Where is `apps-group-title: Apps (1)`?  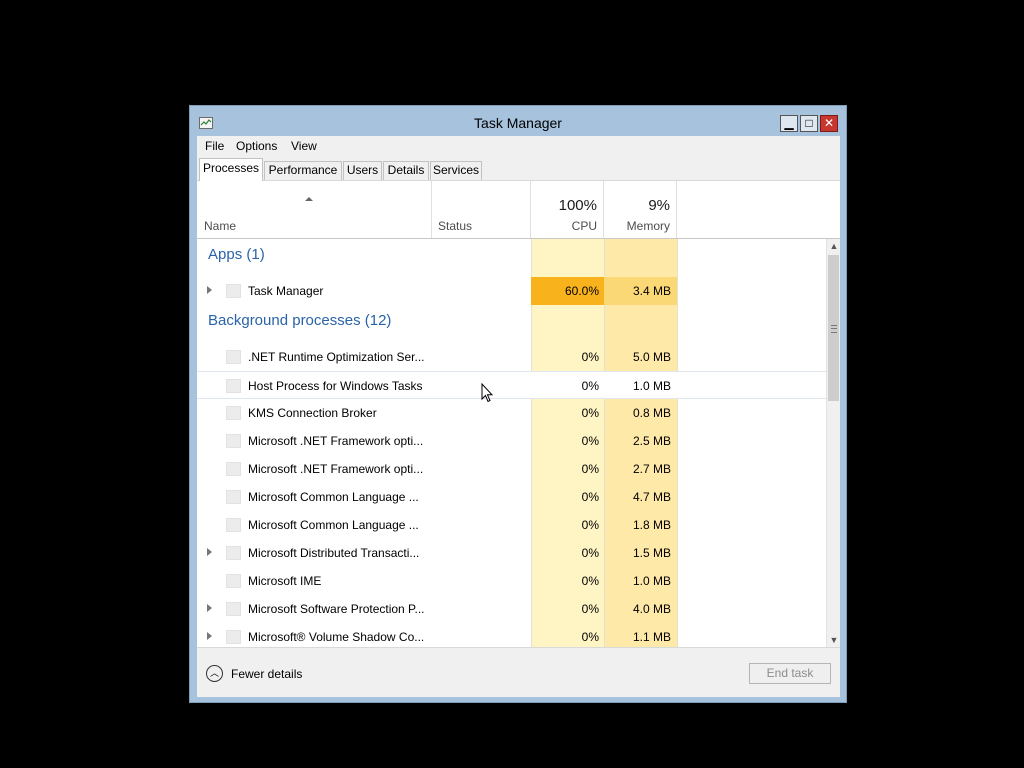 apps-group-title: Apps (1) is located at coordinates (236, 254).